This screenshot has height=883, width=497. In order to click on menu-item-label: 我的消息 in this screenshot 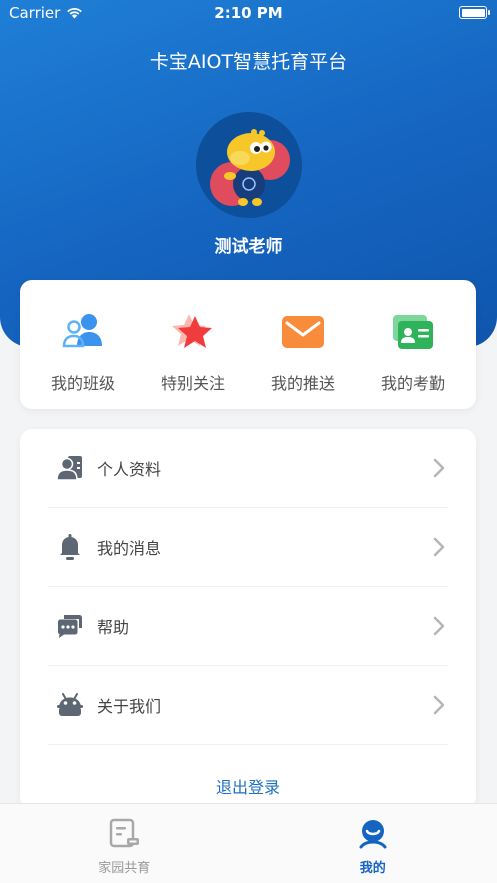, I will do `click(129, 548)`.